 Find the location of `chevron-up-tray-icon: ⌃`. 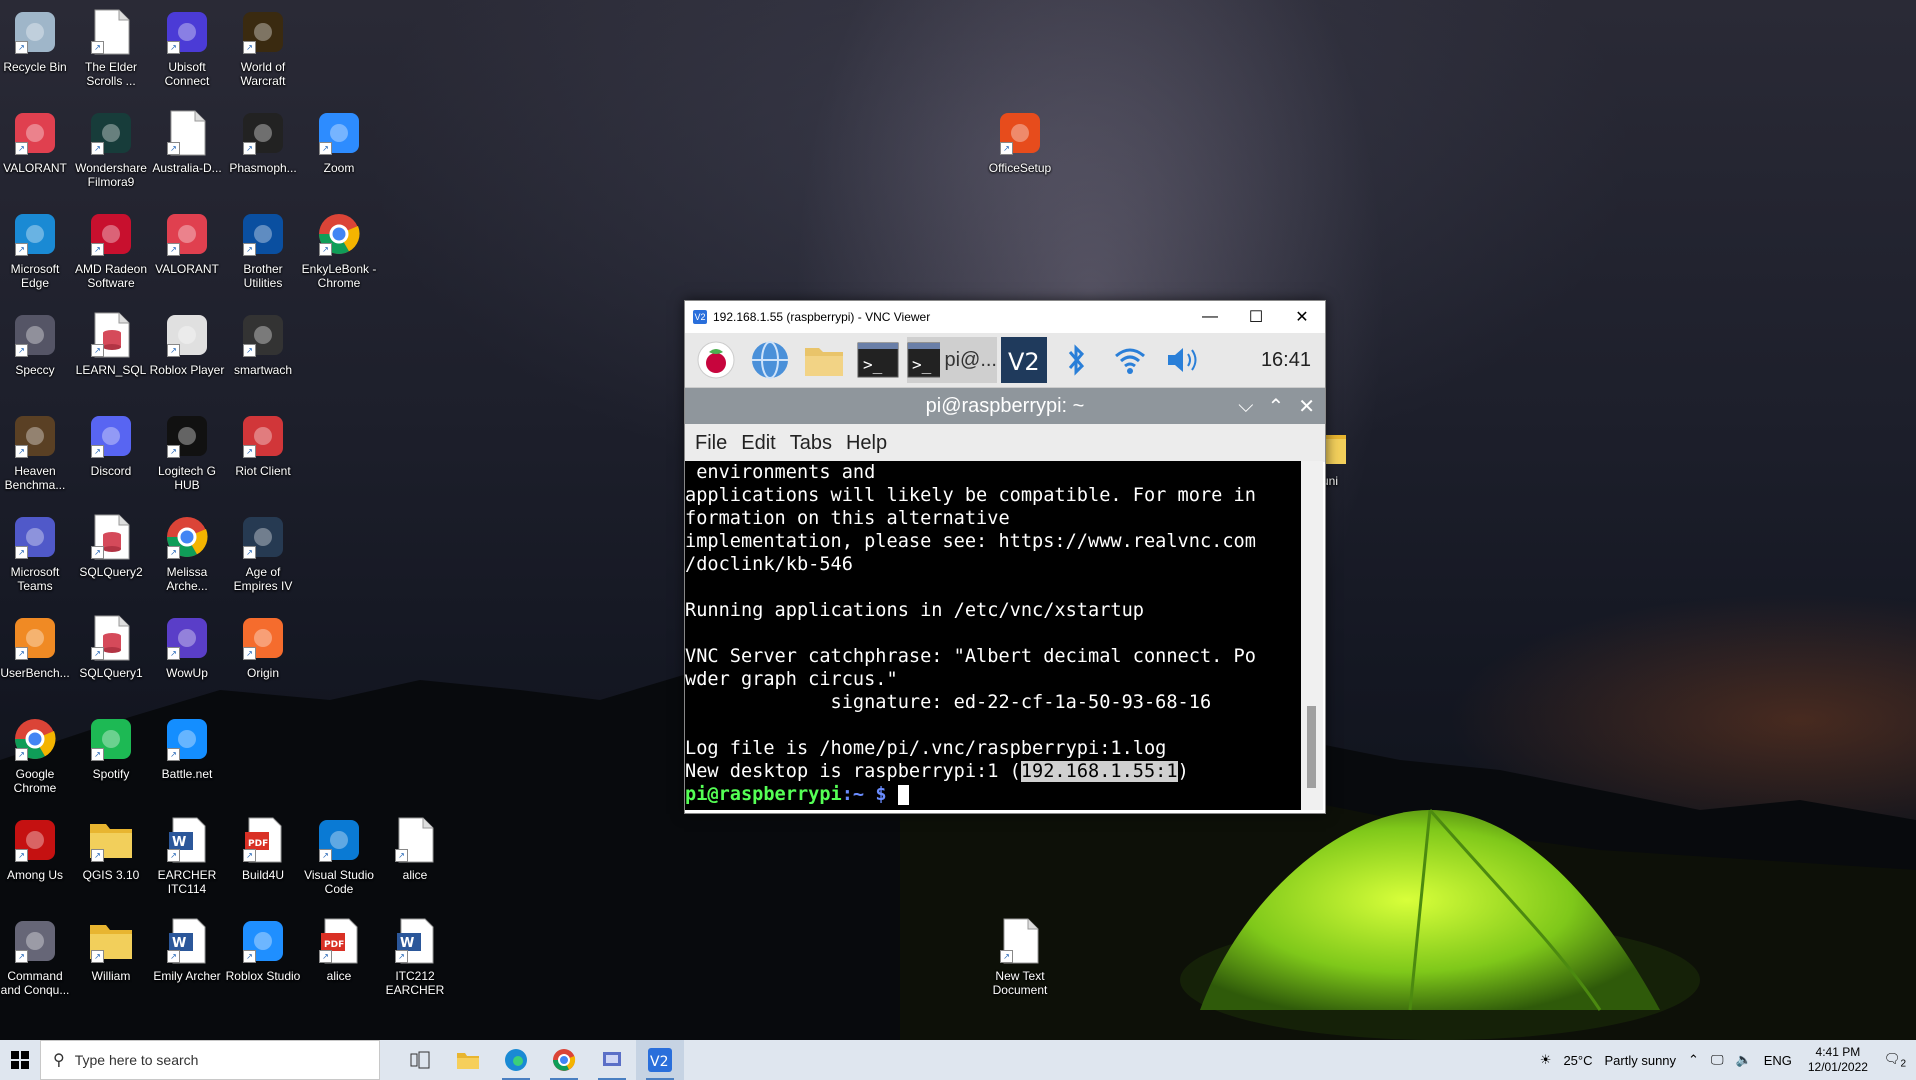

chevron-up-tray-icon: ⌃ is located at coordinates (1693, 1060).